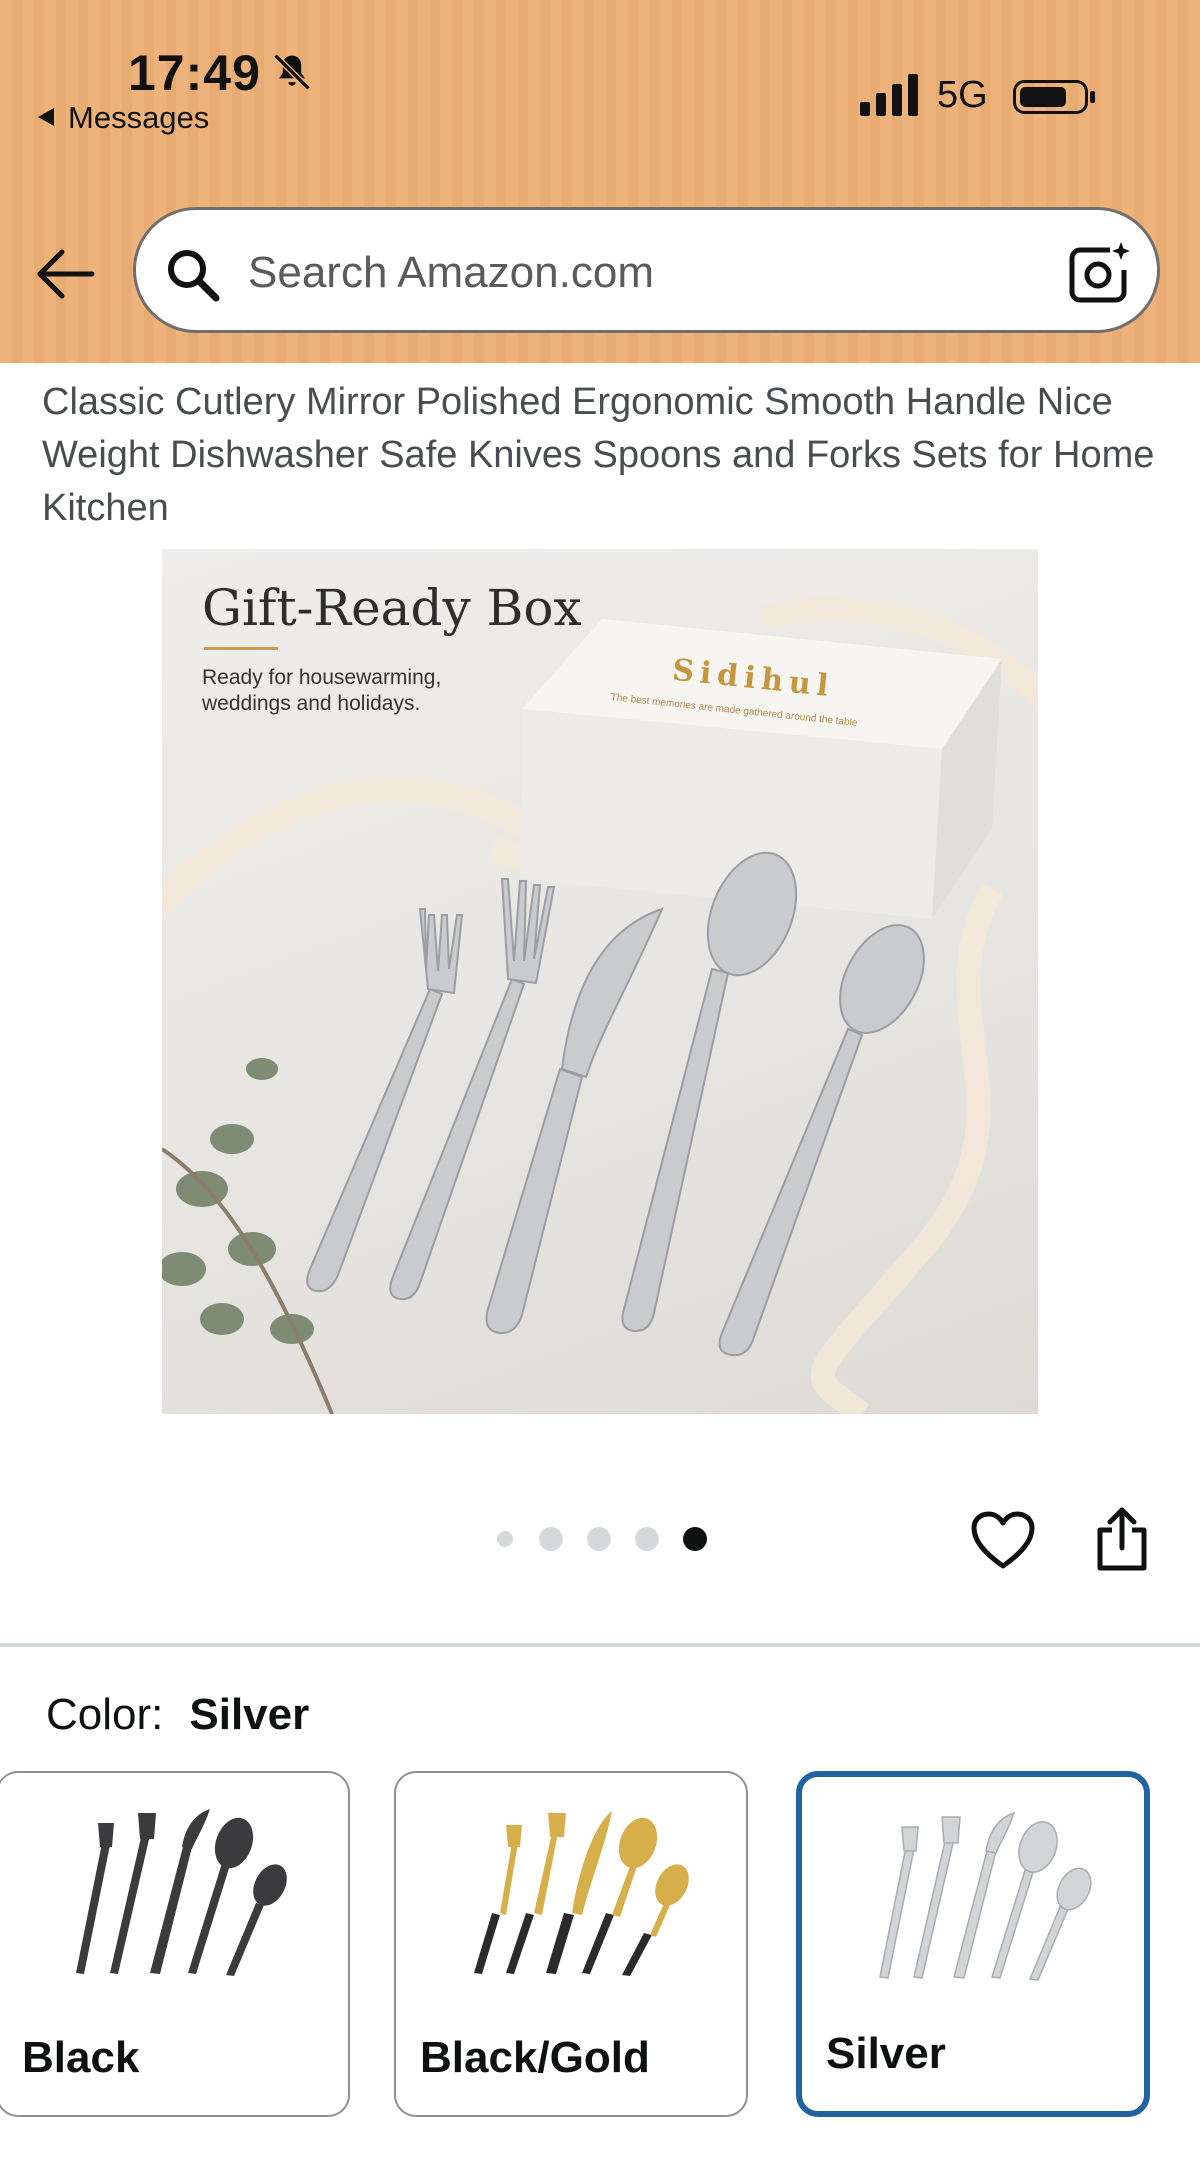 The image size is (1200, 2158). Describe the element at coordinates (886, 2053) in the screenshot. I see `color-option-name: Silver` at that location.